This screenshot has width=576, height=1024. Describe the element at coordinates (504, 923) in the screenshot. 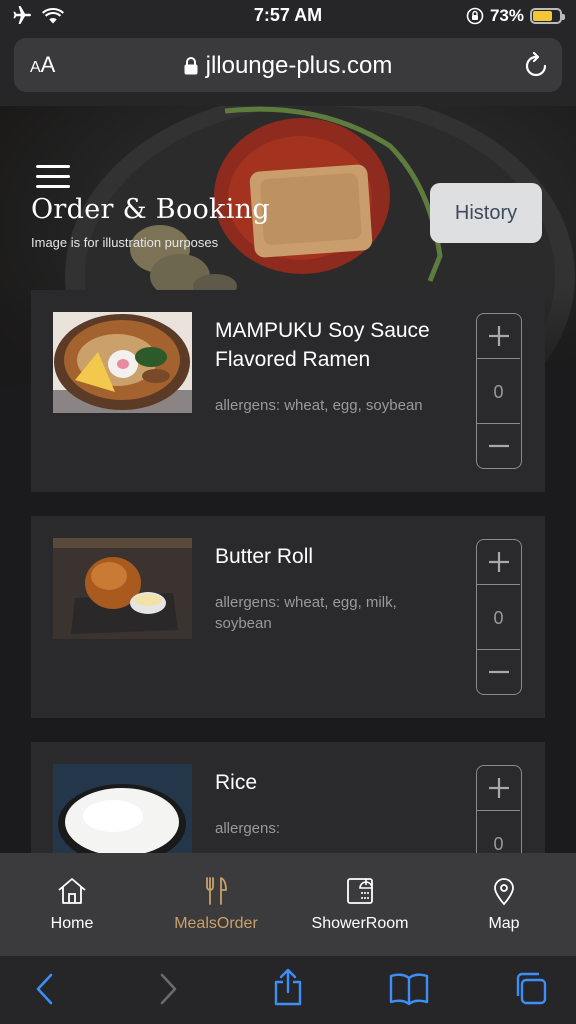

I see `nav-label: Map` at that location.